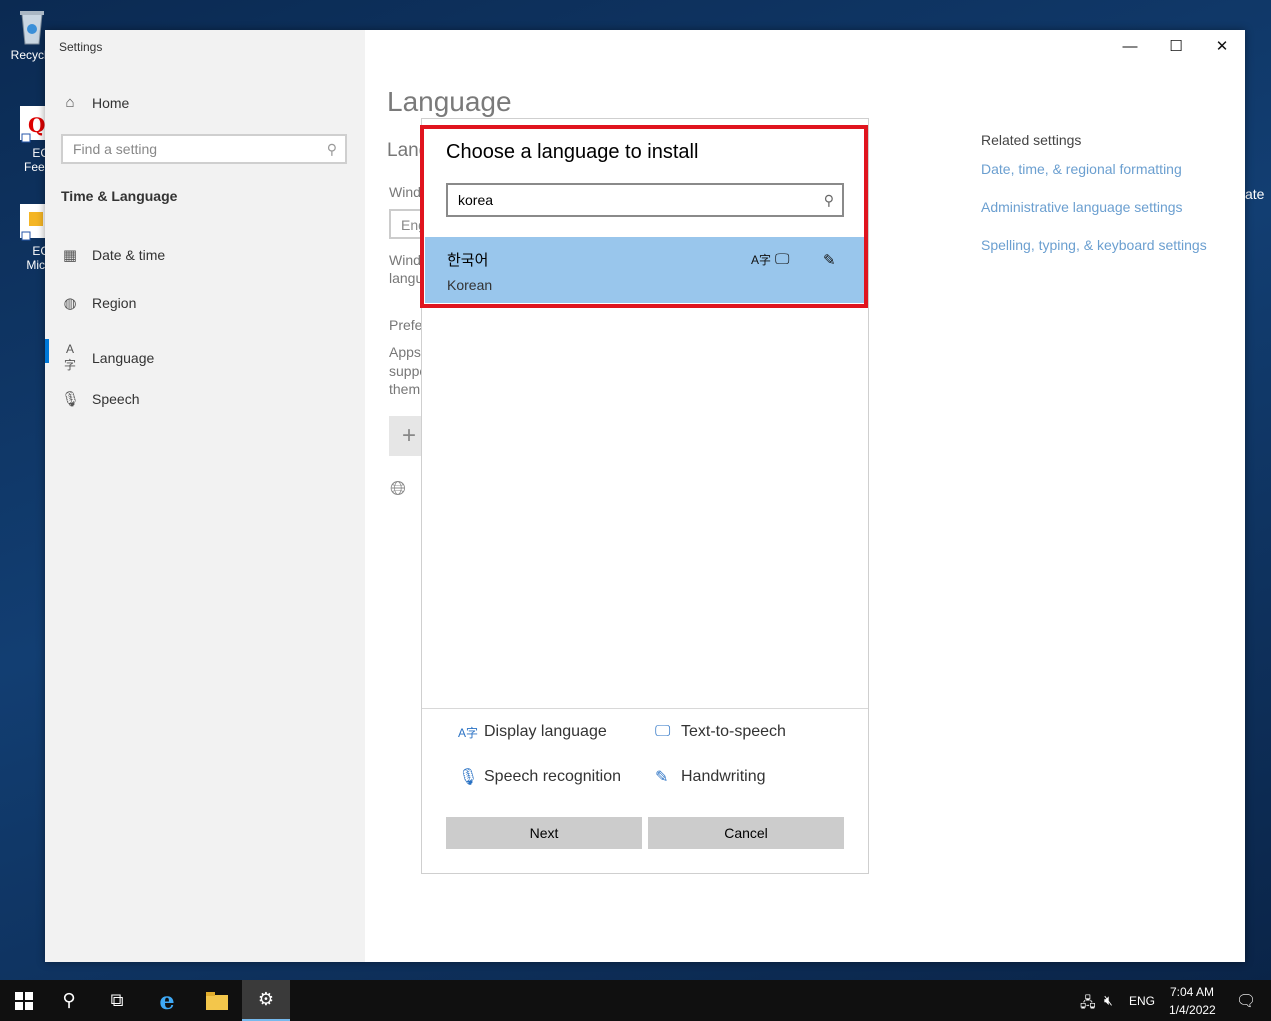  I want to click on internet-explorer-icon: e, so click(167, 1000).